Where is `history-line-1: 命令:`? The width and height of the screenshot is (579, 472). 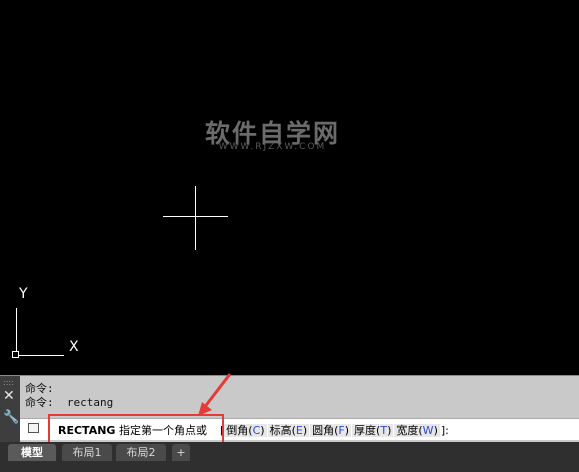
history-line-1: 命令: is located at coordinates (39, 388).